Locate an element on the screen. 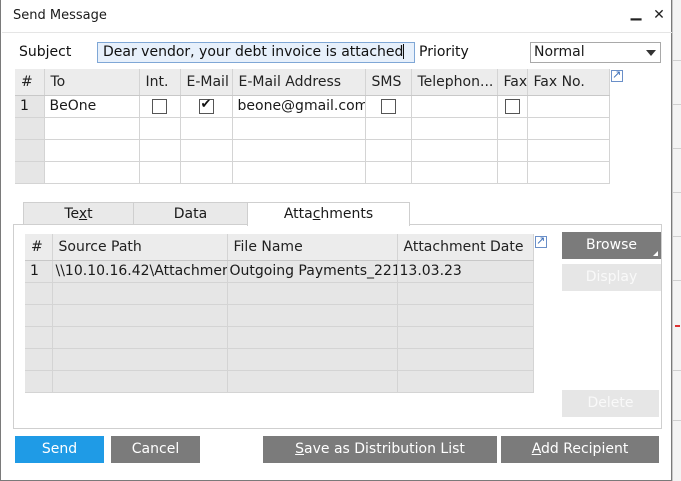  expand-recipients-icon is located at coordinates (617, 75).